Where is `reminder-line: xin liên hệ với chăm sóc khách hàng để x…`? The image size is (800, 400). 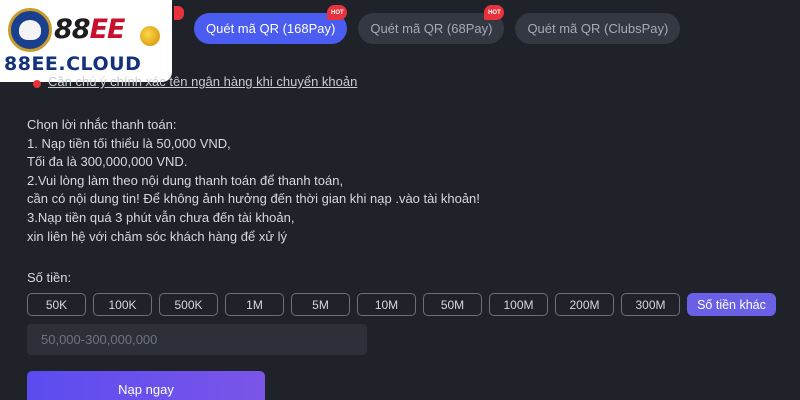 reminder-line: xin liên hệ với chăm sóc khách hàng để x… is located at coordinates (157, 236).